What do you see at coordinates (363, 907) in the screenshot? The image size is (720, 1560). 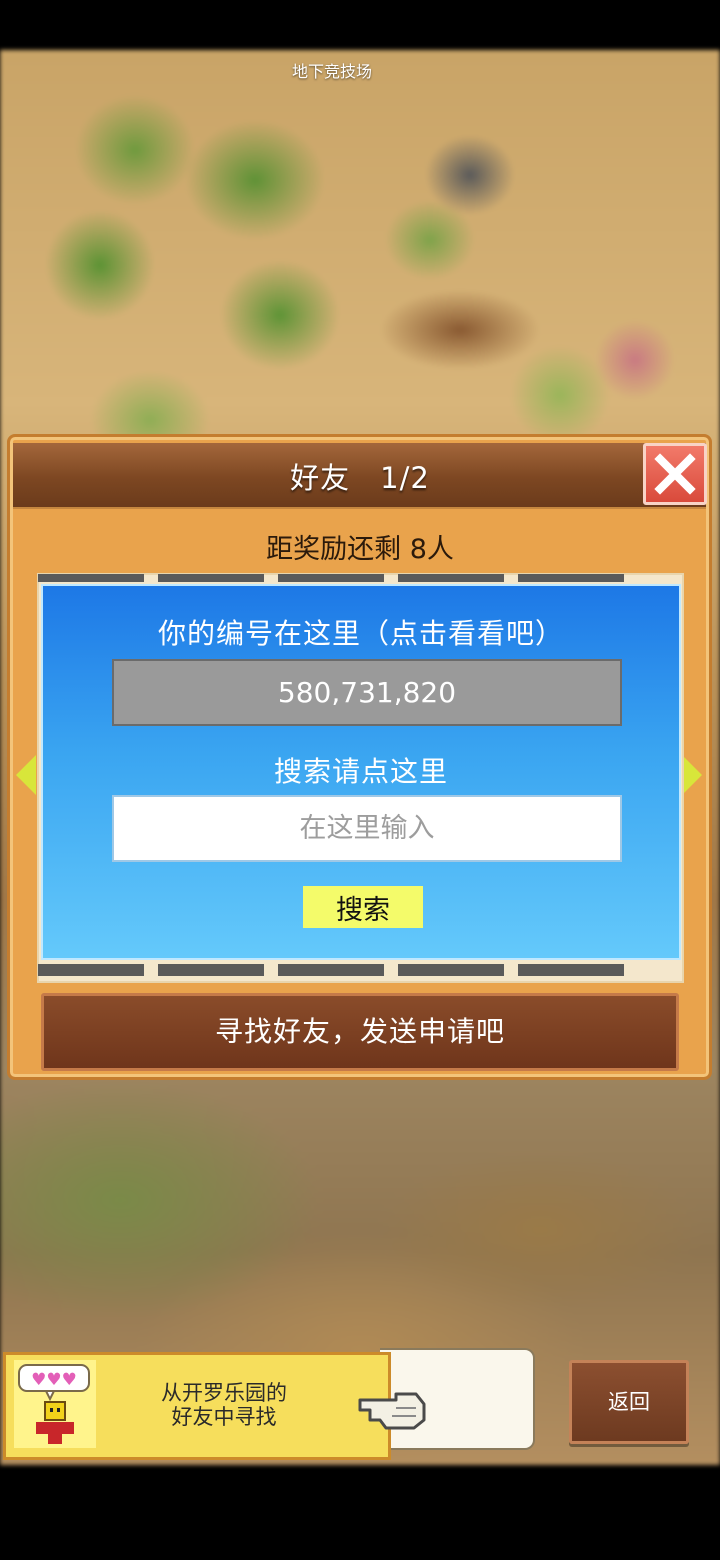 I see `search-button: 搜索` at bounding box center [363, 907].